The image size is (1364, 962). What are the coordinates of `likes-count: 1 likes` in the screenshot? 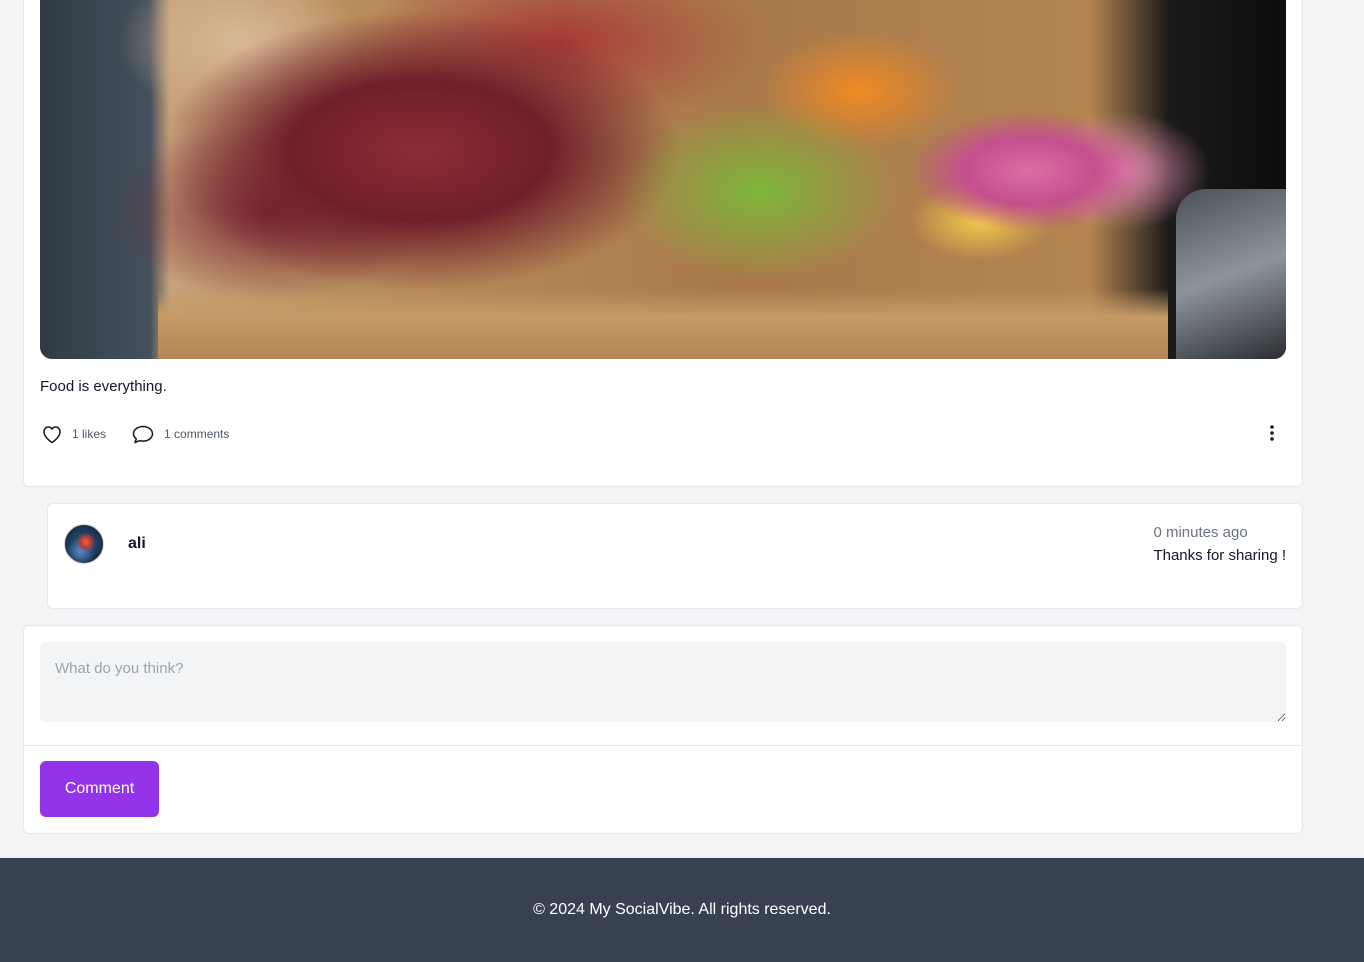 It's located at (89, 434).